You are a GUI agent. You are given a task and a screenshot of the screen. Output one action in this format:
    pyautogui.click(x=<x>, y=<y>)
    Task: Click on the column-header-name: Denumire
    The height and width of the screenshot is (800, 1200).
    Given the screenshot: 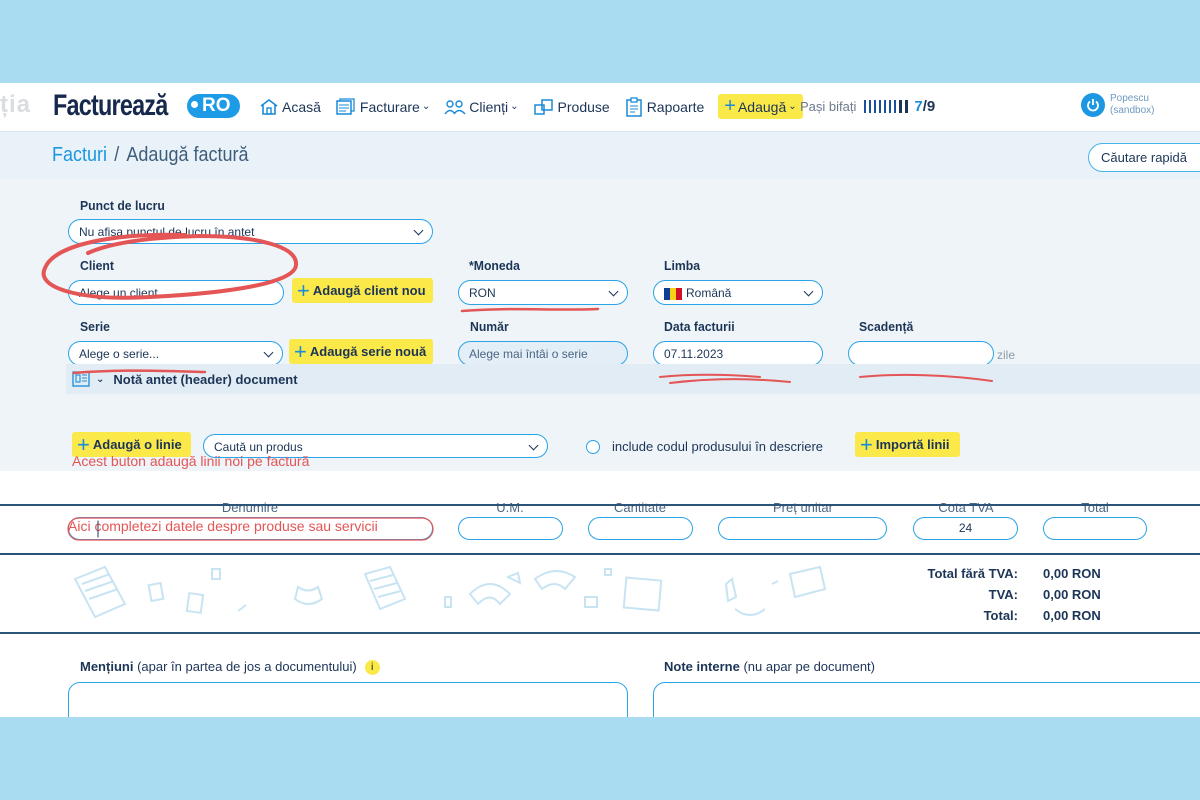 What is the action you would take?
    pyautogui.click(x=250, y=507)
    